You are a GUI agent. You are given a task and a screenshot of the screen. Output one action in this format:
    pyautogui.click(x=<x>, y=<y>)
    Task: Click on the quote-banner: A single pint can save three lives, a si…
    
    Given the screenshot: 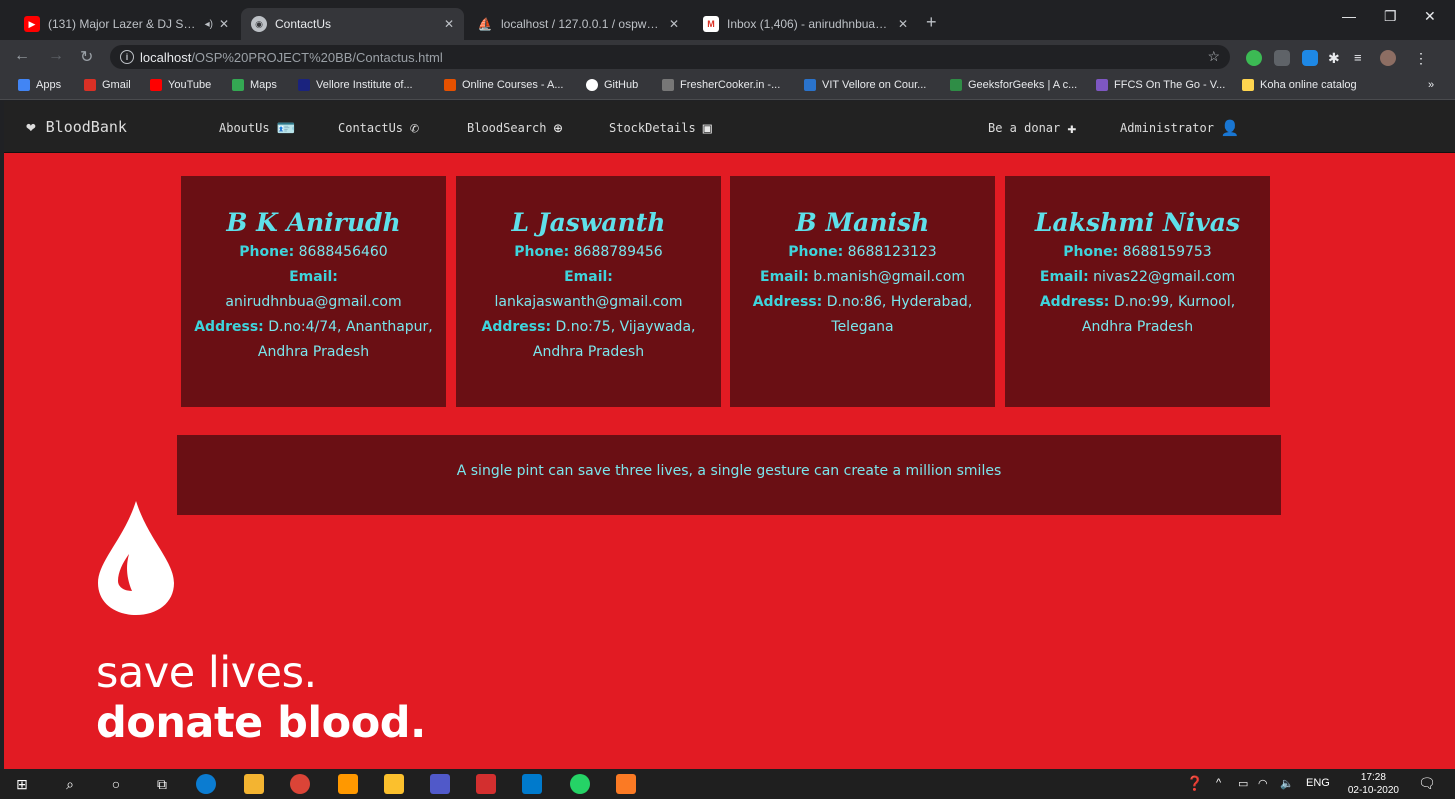 What is the action you would take?
    pyautogui.click(x=729, y=475)
    